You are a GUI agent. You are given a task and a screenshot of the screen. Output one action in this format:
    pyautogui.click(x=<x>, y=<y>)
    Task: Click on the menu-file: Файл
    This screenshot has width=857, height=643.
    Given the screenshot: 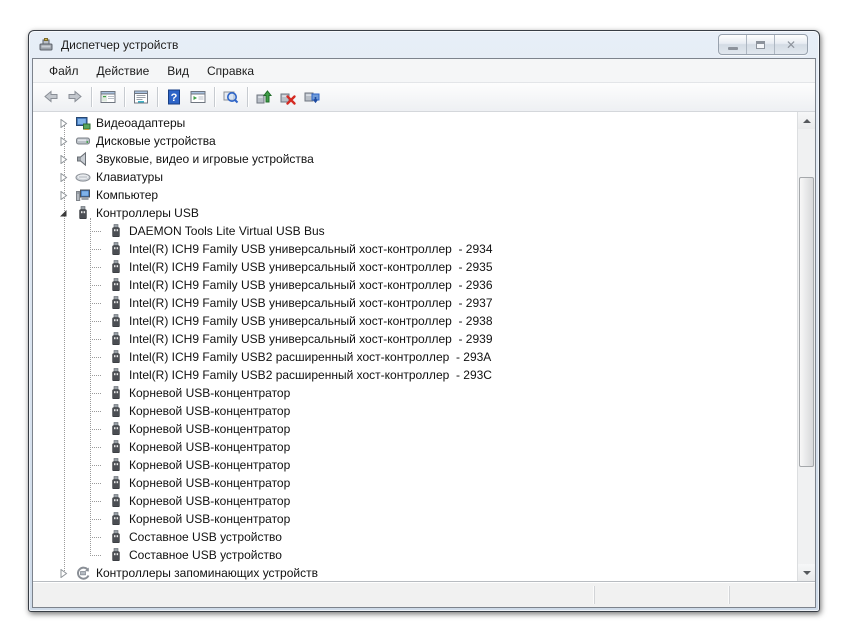 What is the action you would take?
    pyautogui.click(x=64, y=71)
    